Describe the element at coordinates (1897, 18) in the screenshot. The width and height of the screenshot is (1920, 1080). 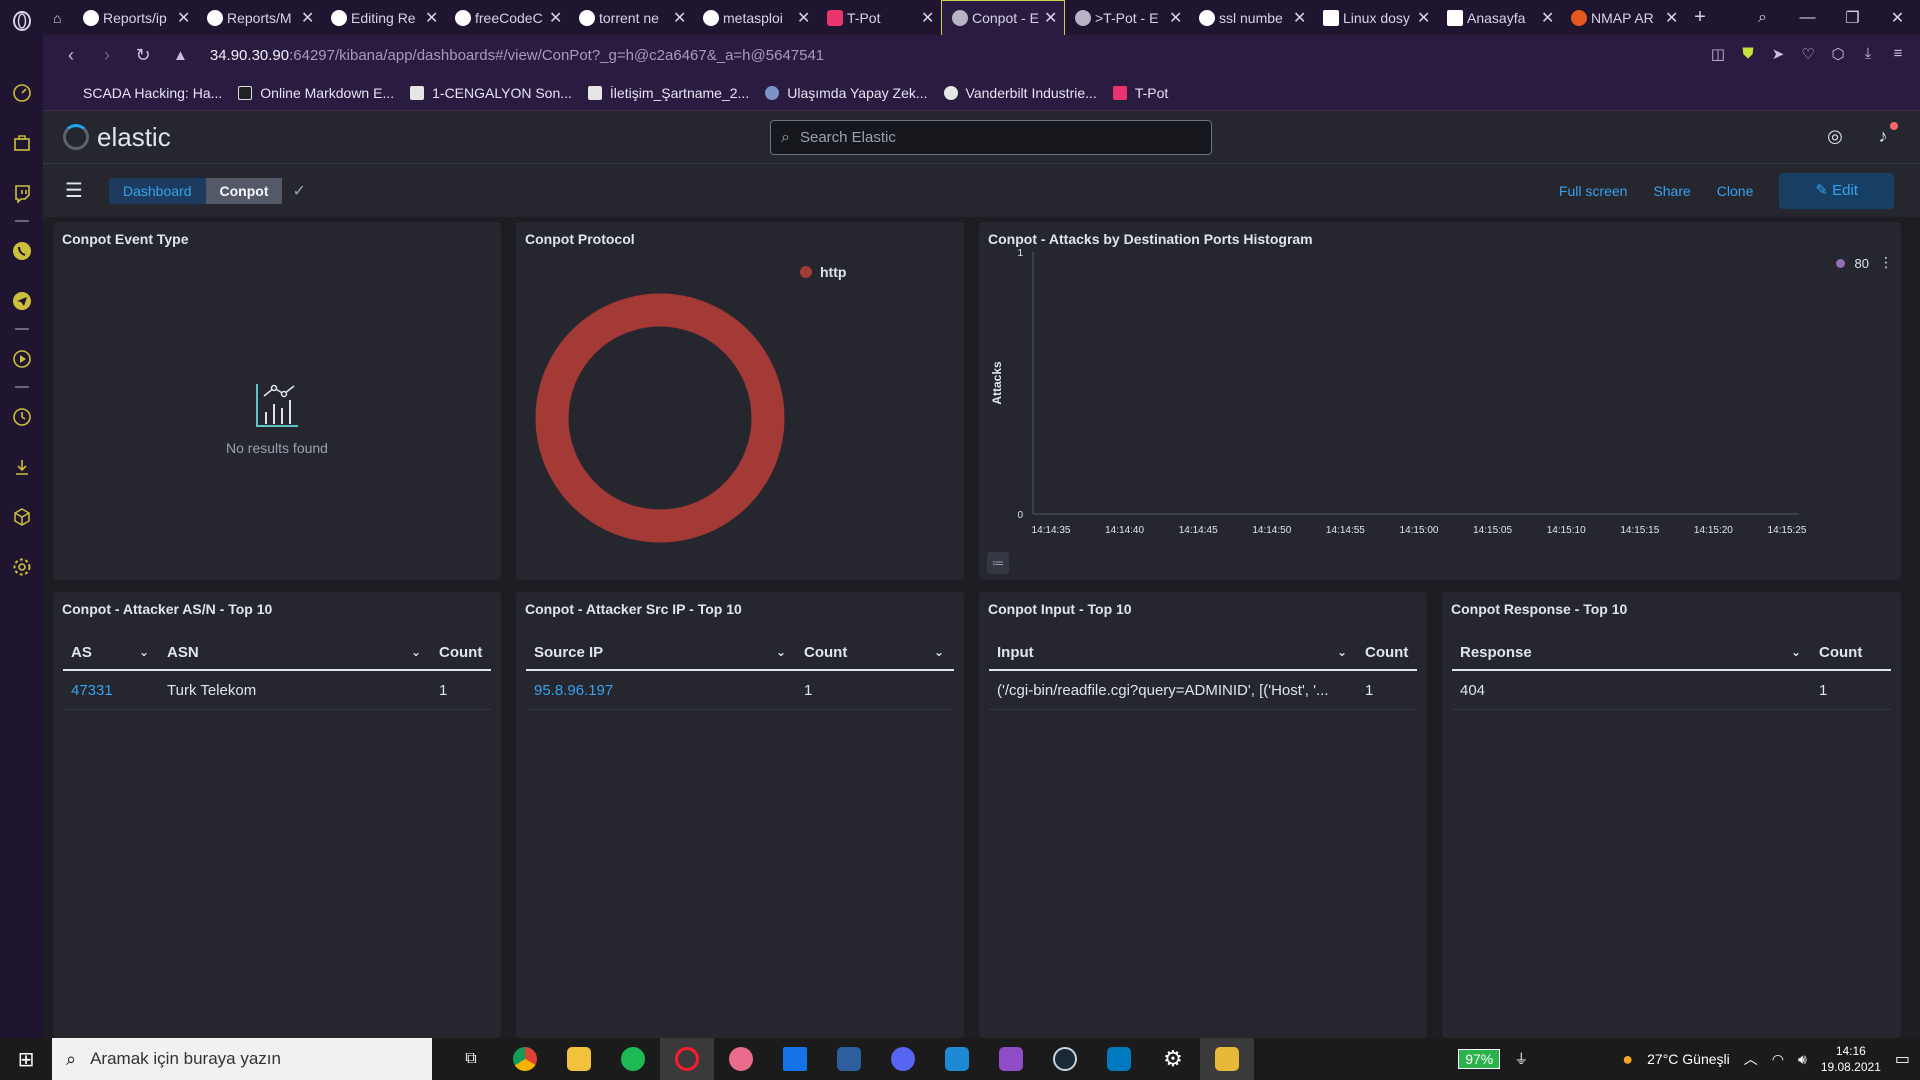
I see `window-close-icon: ✕` at that location.